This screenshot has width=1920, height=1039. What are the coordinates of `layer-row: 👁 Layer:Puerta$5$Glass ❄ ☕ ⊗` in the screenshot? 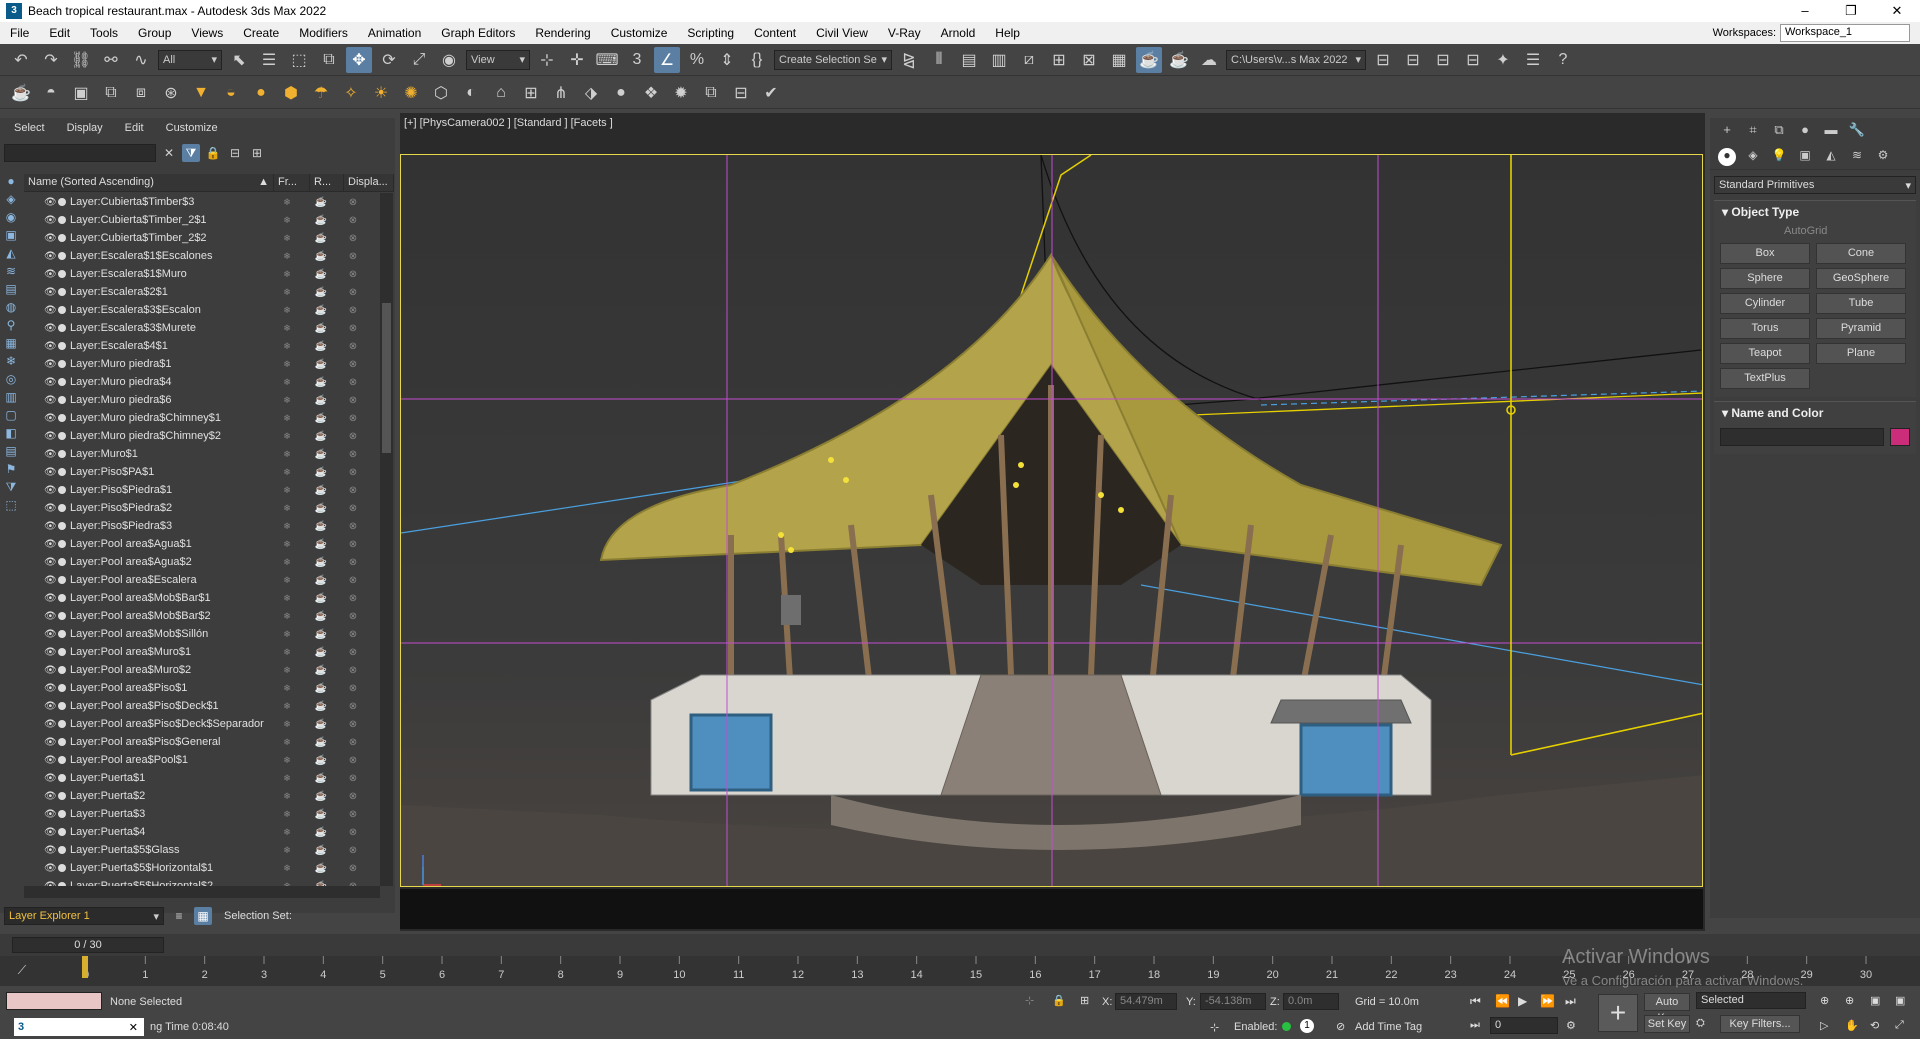 It's located at (202, 850).